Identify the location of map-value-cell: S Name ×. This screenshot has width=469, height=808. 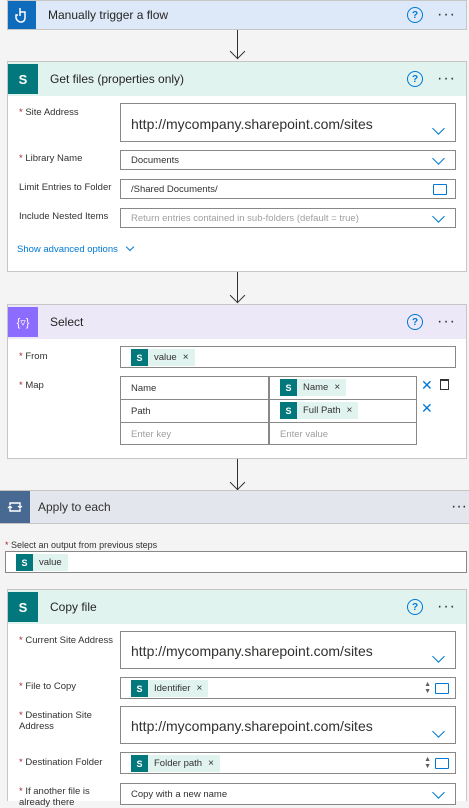
(343, 388).